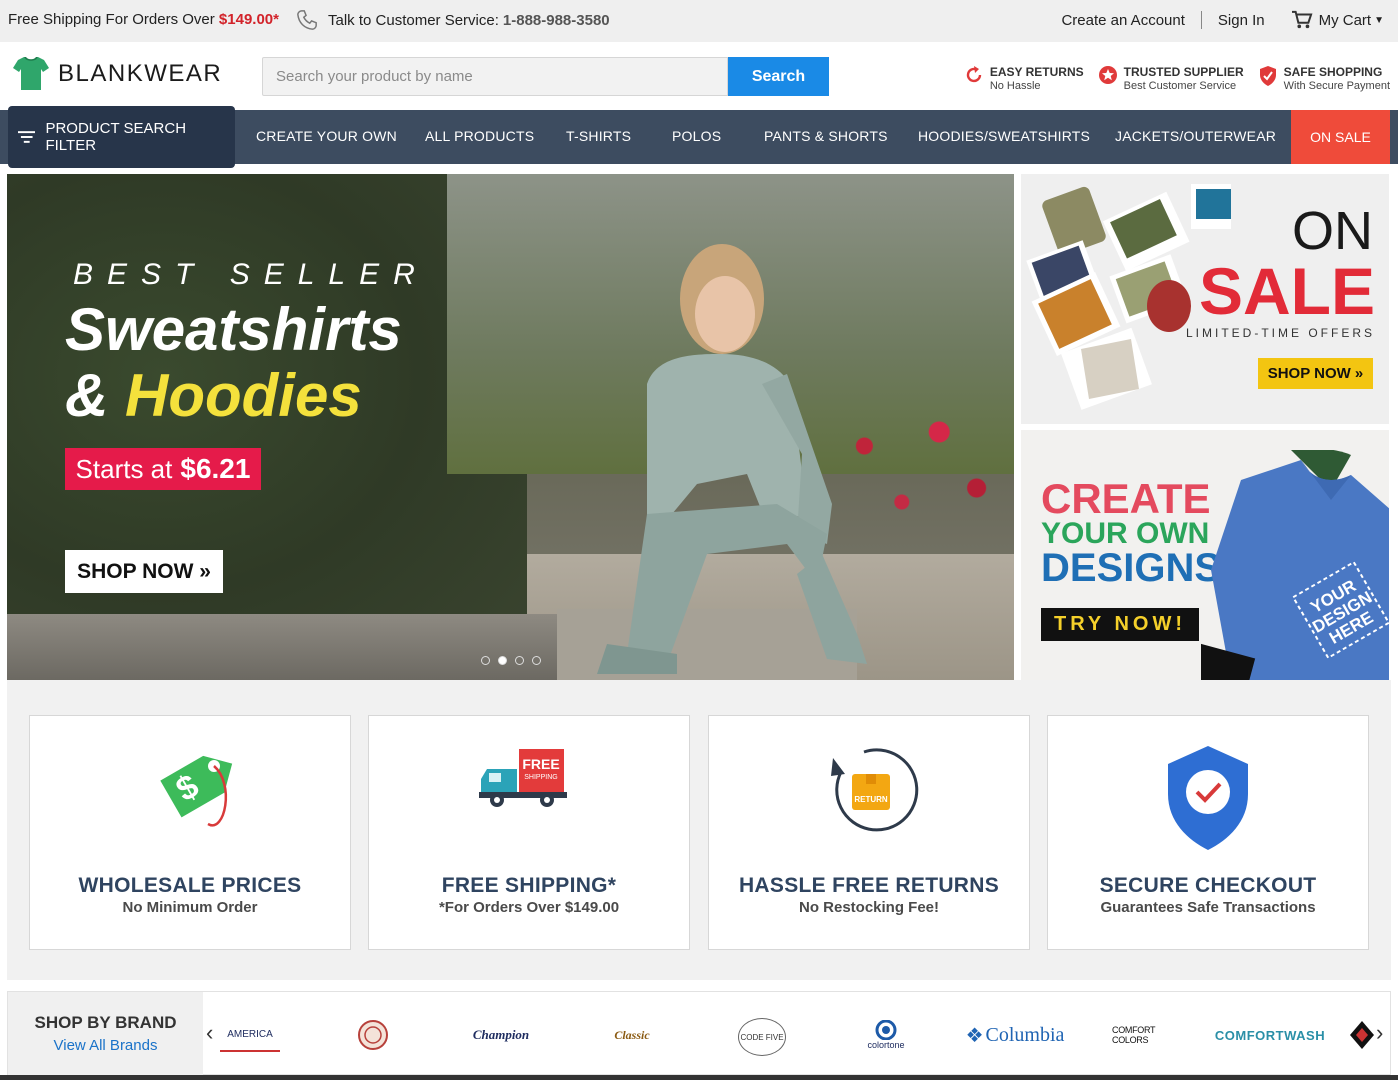 This screenshot has height=1080, width=1398. I want to click on cart-label: My Cart, so click(1345, 20).